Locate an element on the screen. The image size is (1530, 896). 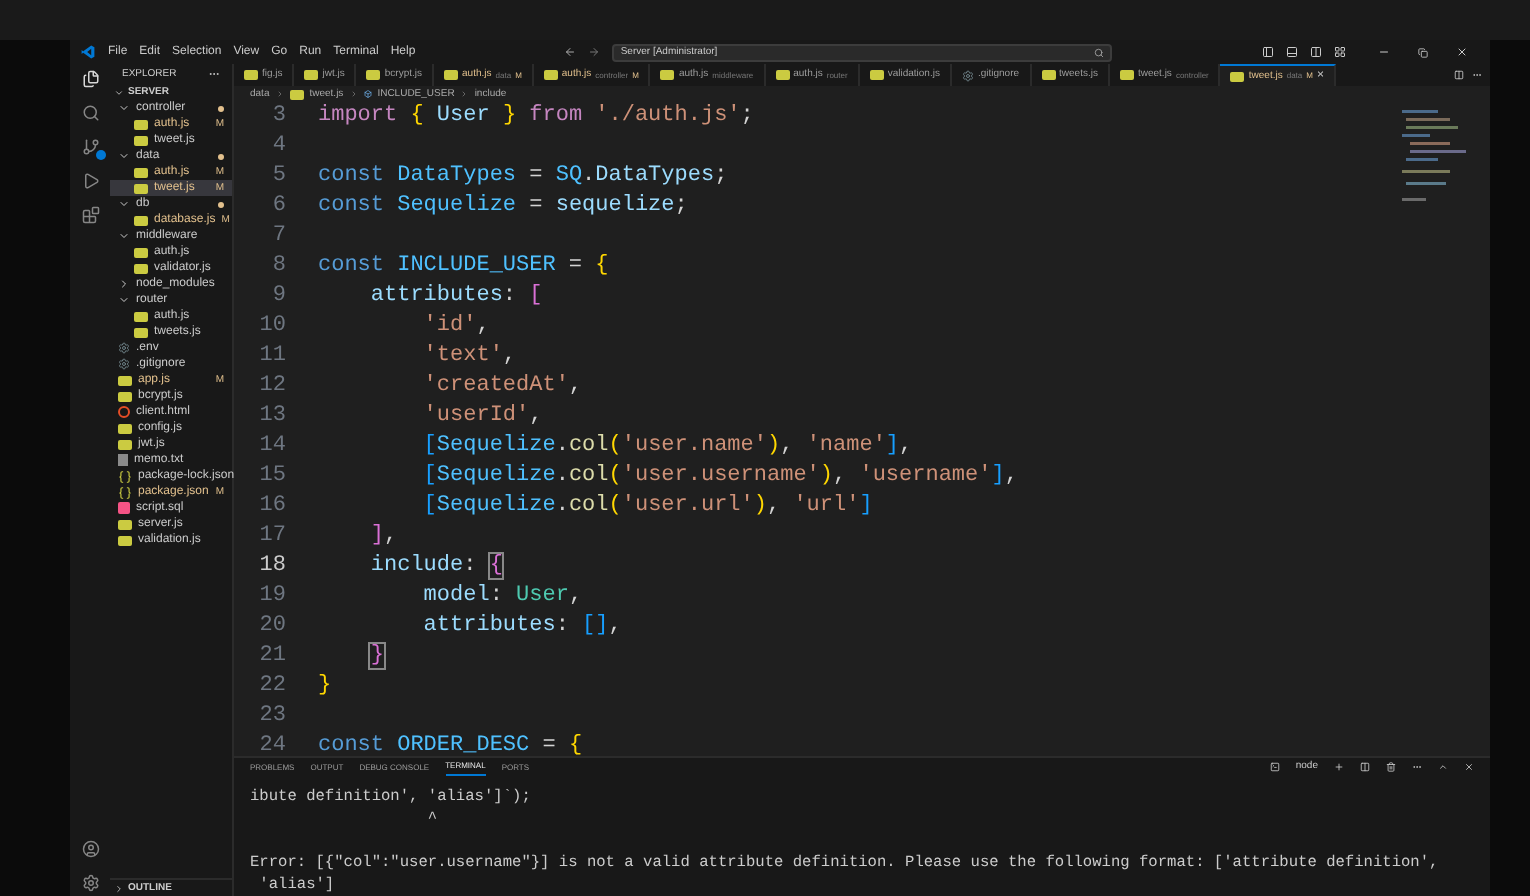
code-line: 'id', is located at coordinates (455, 327).